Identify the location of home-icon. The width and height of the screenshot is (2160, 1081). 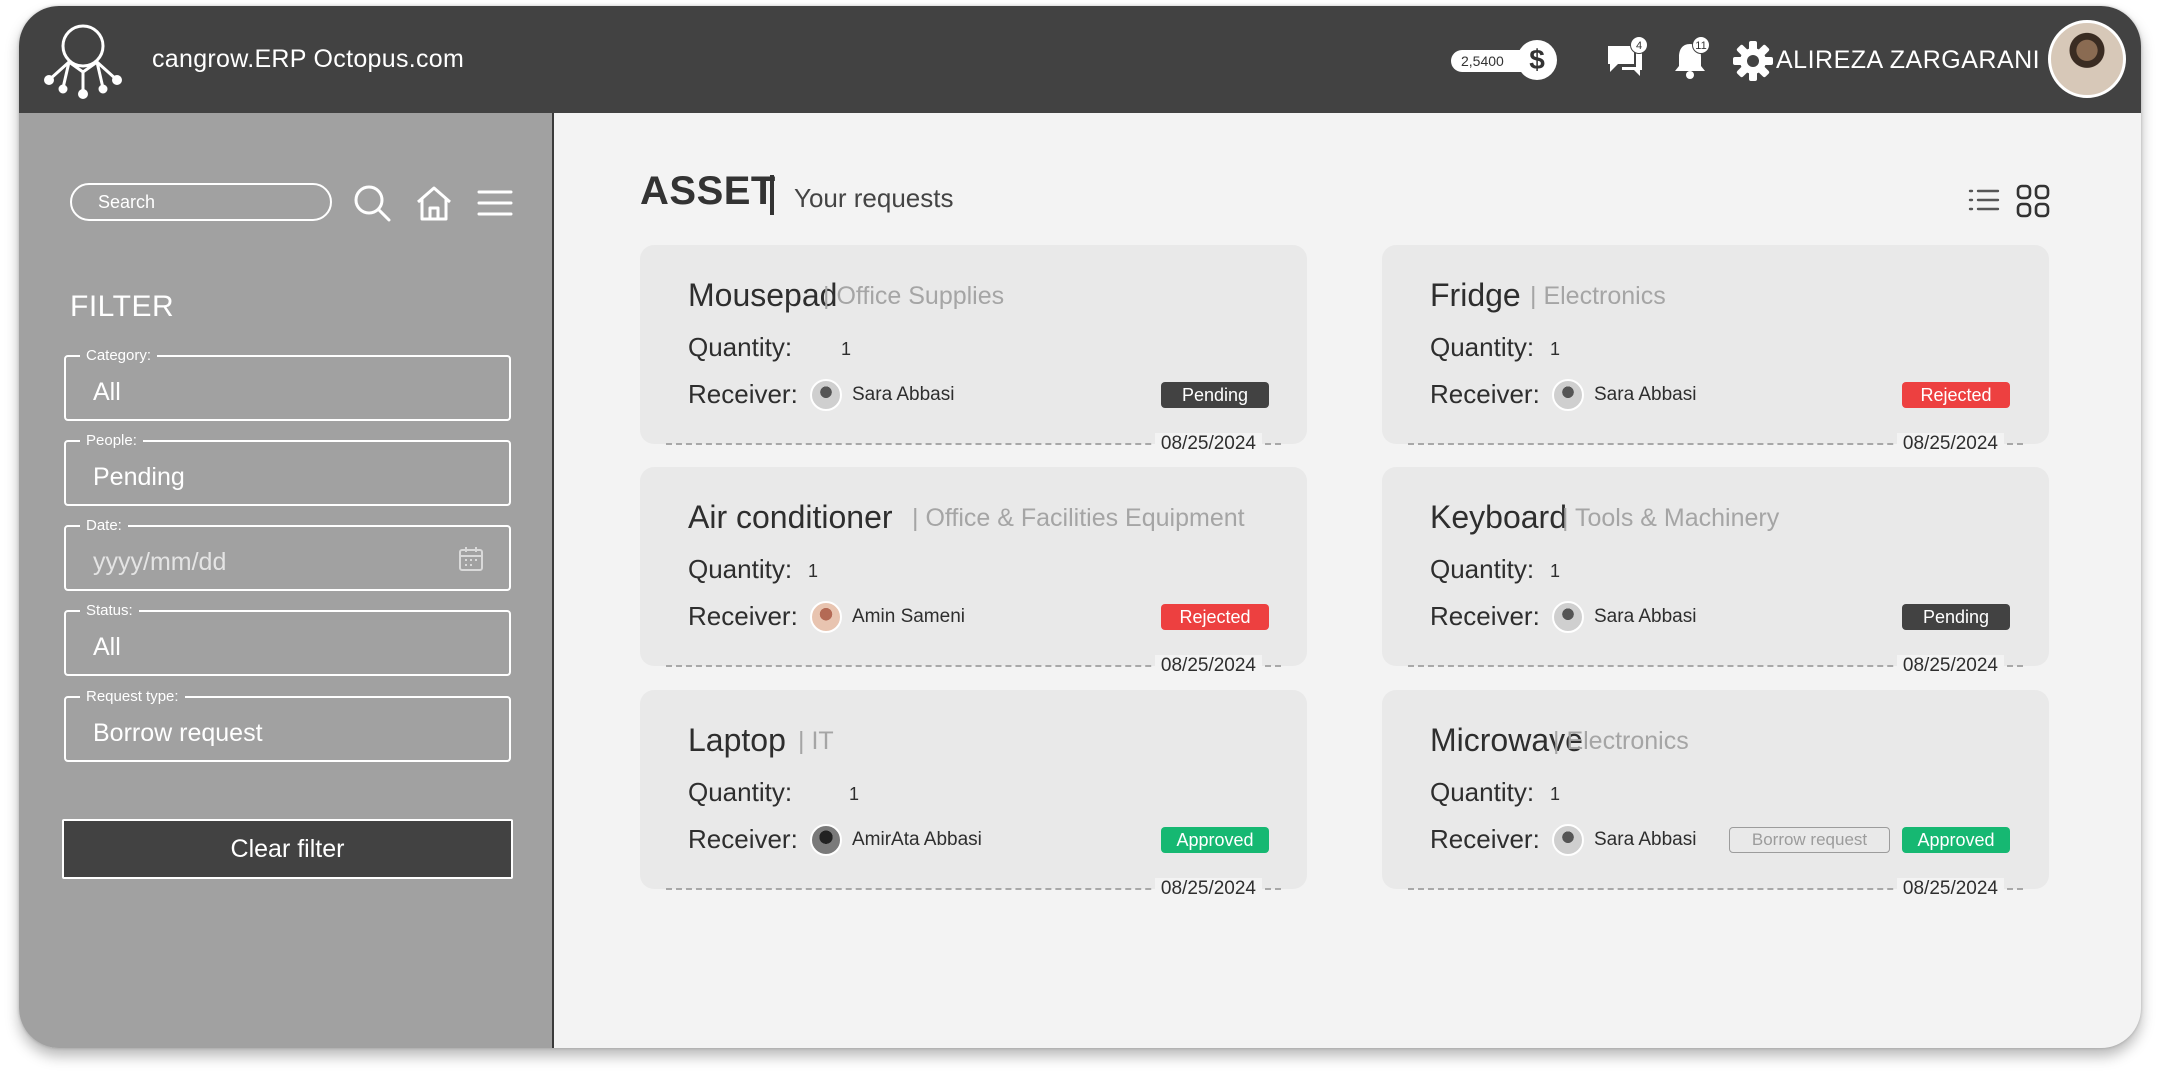
(434, 203).